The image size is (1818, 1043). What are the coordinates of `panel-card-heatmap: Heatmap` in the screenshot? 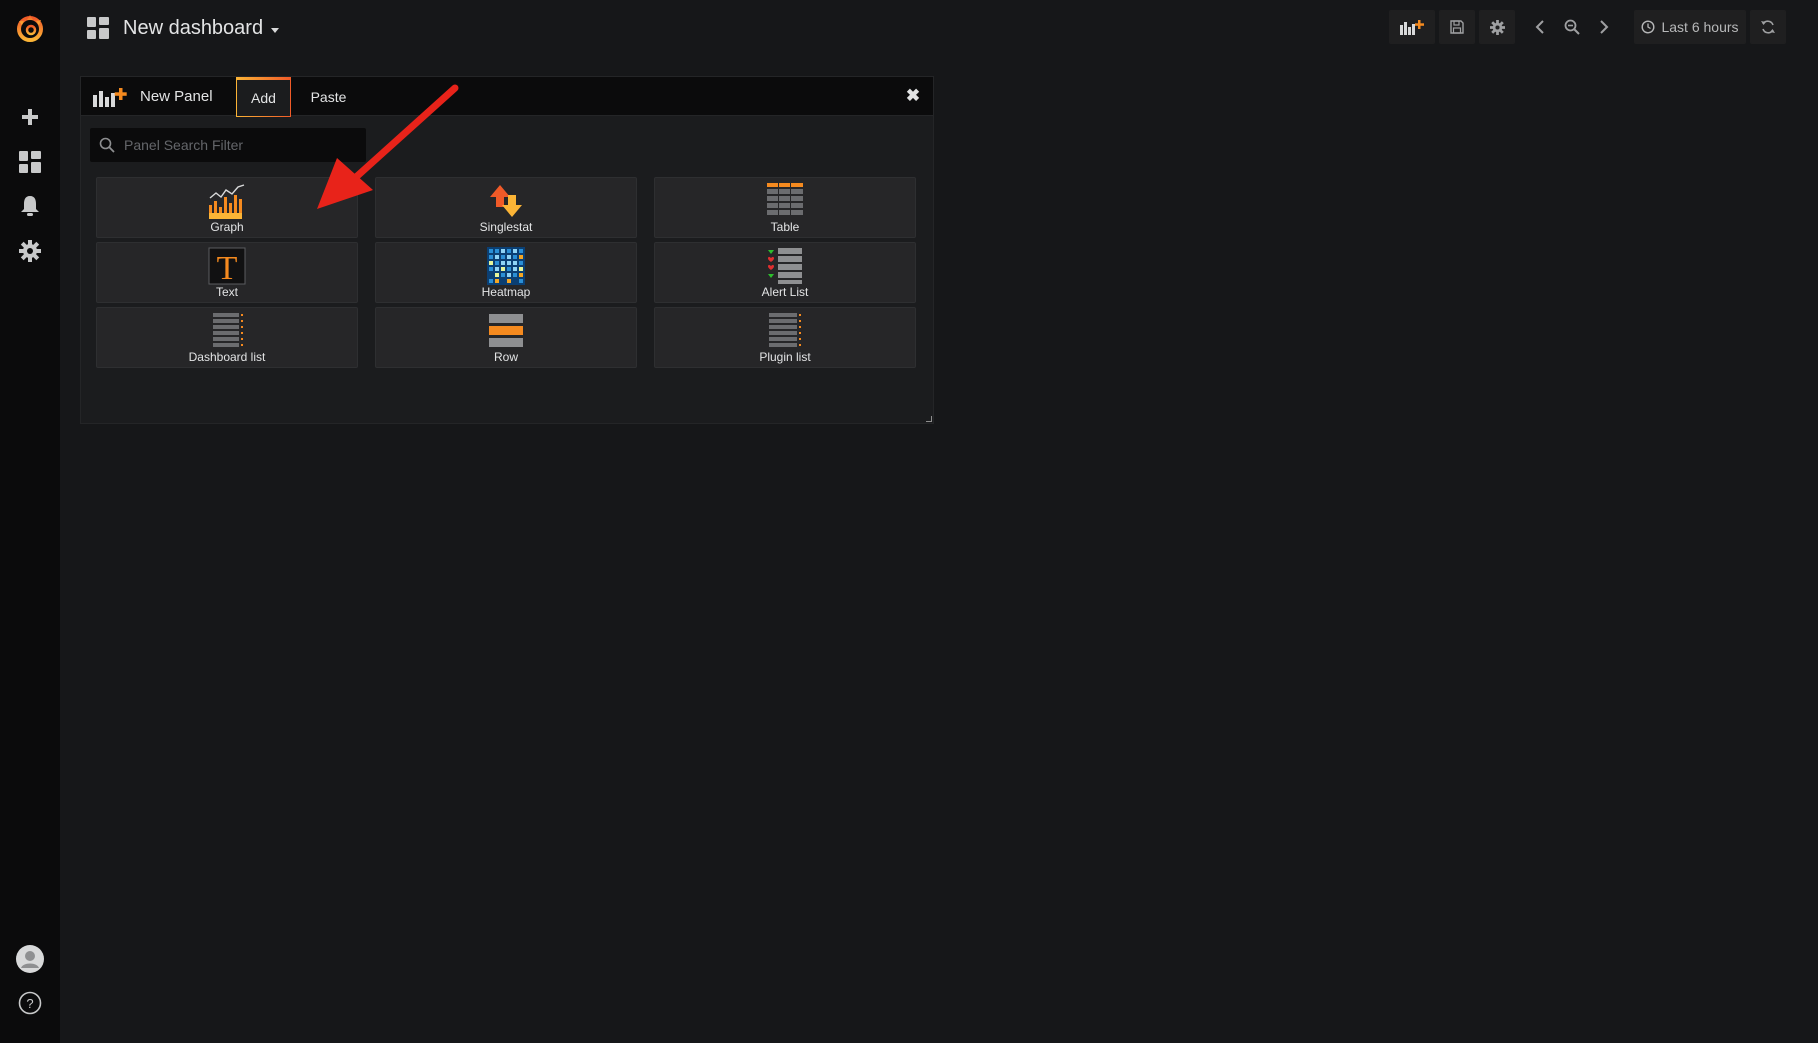 It's located at (506, 272).